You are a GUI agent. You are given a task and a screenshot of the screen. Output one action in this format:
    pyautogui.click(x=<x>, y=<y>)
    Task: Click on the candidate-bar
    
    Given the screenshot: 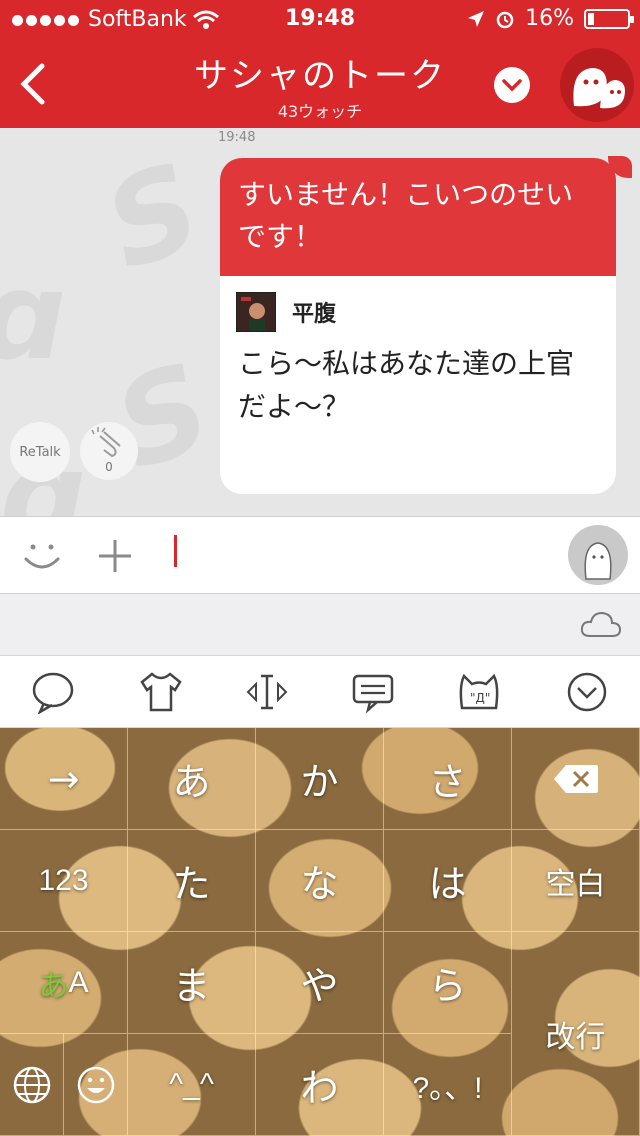 What is the action you would take?
    pyautogui.click(x=320, y=625)
    